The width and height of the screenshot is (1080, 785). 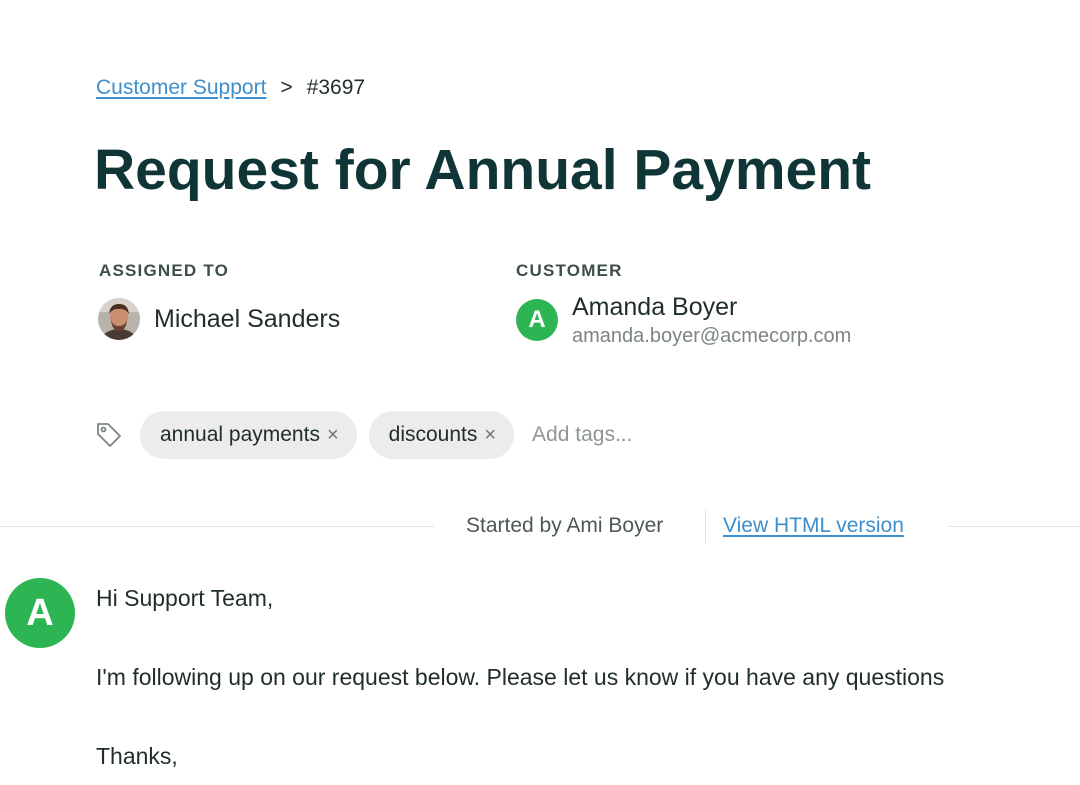 I want to click on tag-chip-discounts: discounts ×, so click(x=441, y=435).